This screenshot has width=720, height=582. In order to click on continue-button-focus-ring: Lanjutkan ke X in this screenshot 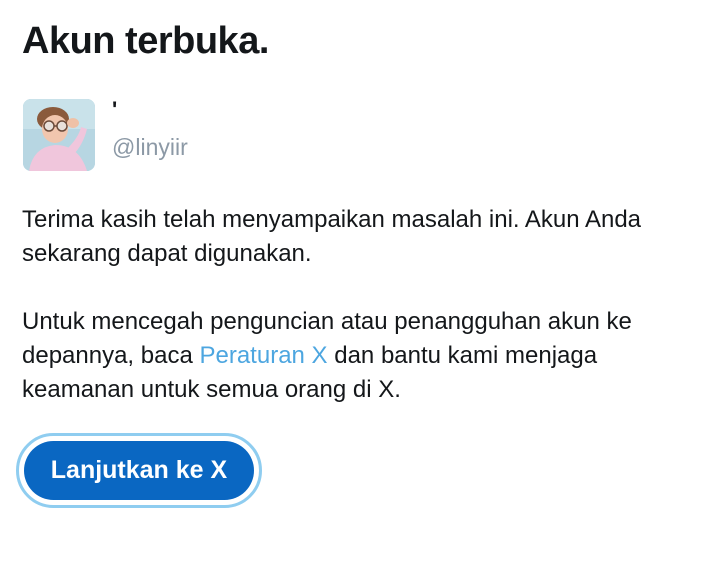, I will do `click(139, 470)`.